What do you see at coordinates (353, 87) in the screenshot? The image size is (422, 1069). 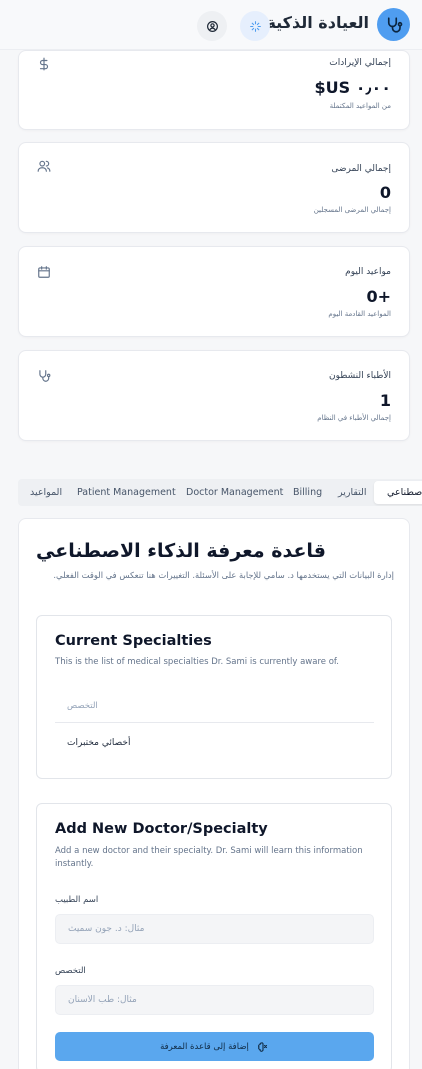 I see `stat-value: $US ٠٫٠٠` at bounding box center [353, 87].